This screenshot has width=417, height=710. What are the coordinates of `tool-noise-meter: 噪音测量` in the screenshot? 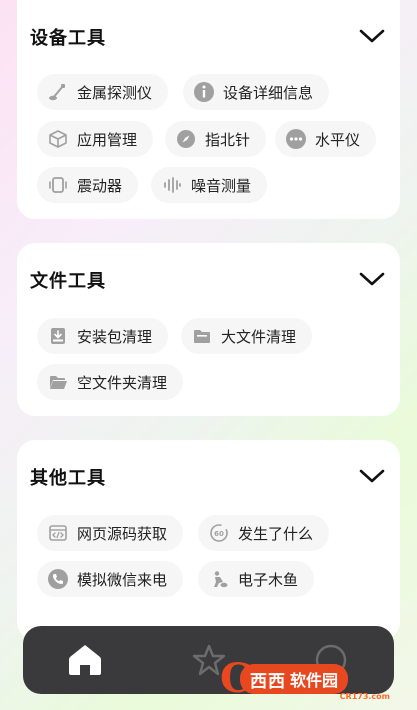 It's located at (209, 185).